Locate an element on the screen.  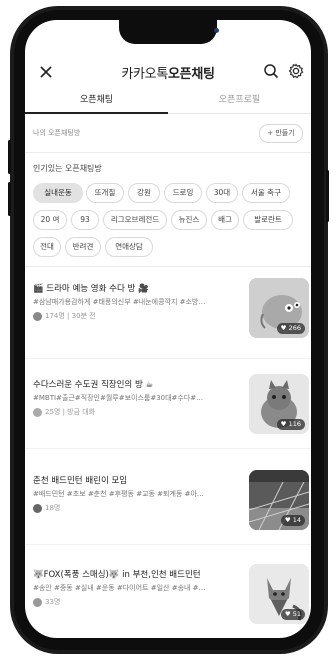
likes-badge: ♥ 14 is located at coordinates (292, 520).